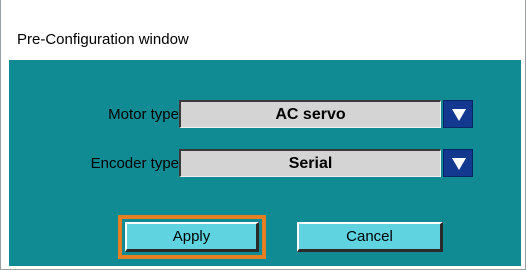 The image size is (526, 270). What do you see at coordinates (310, 114) in the screenshot?
I see `motor-type-value: AC servo` at bounding box center [310, 114].